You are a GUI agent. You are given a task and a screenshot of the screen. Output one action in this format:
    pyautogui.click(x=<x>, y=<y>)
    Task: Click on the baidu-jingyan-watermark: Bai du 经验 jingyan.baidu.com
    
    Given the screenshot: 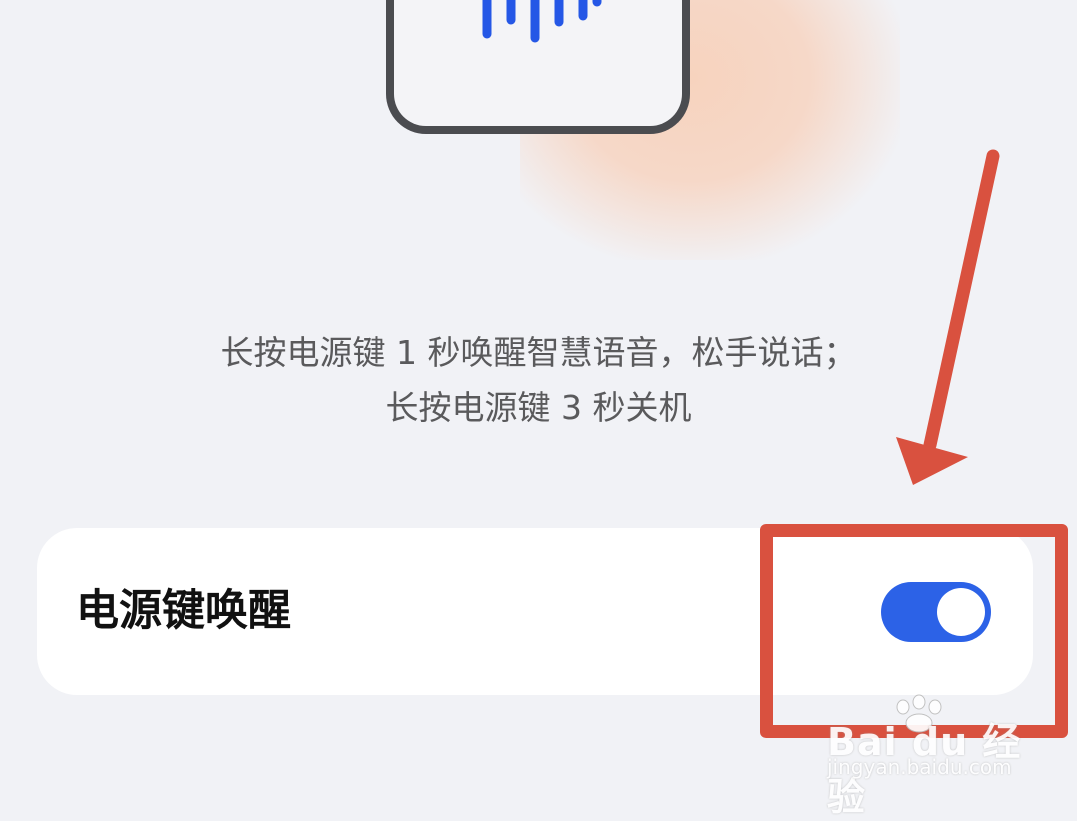 What is the action you would take?
    pyautogui.click(x=927, y=756)
    